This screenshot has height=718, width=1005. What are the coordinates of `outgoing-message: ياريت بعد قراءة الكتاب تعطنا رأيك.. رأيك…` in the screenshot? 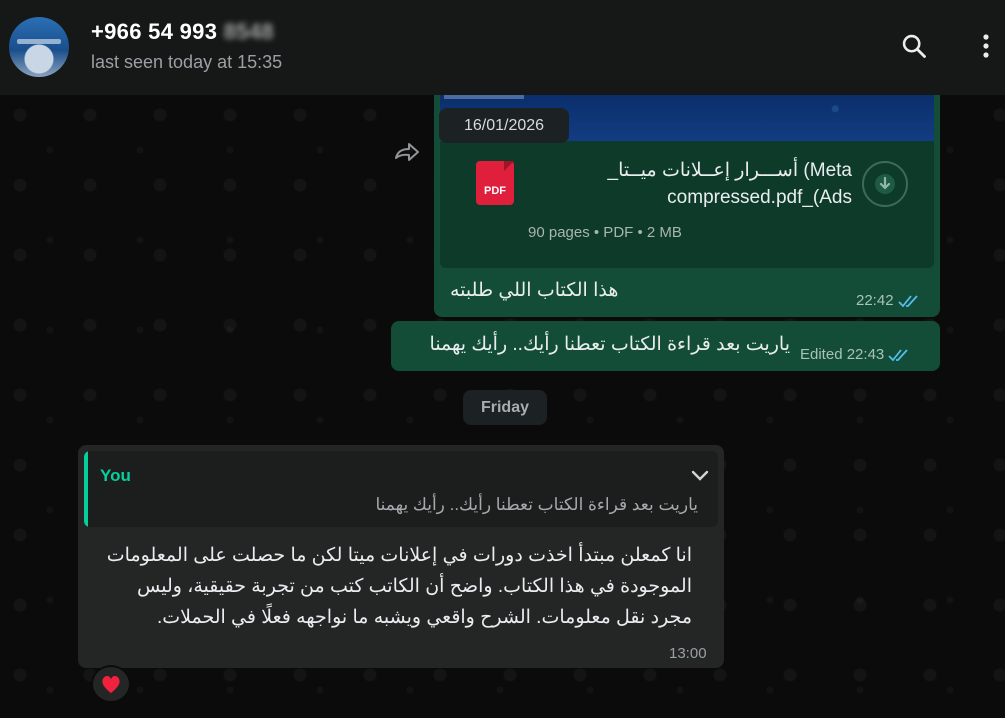 It's located at (665, 346).